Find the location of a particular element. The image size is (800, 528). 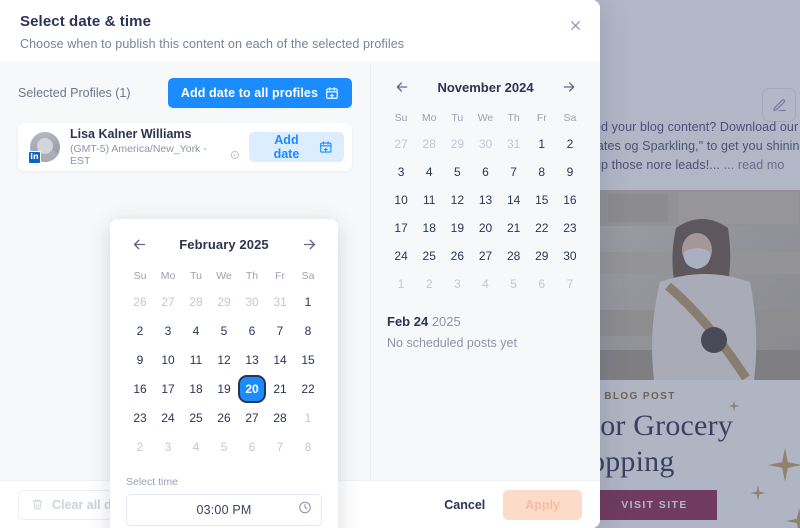

add-date-button: Add date is located at coordinates (296, 147).